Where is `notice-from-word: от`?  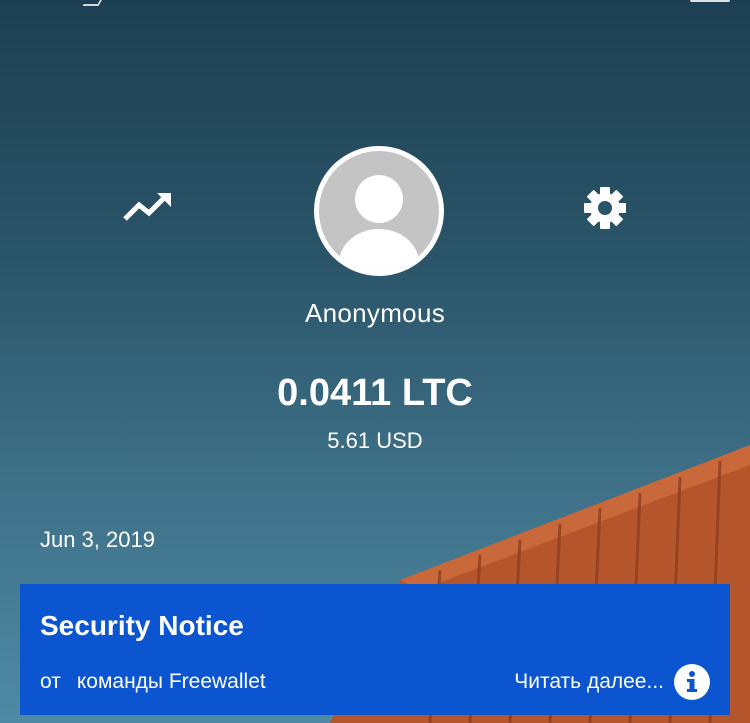 notice-from-word: от is located at coordinates (50, 681).